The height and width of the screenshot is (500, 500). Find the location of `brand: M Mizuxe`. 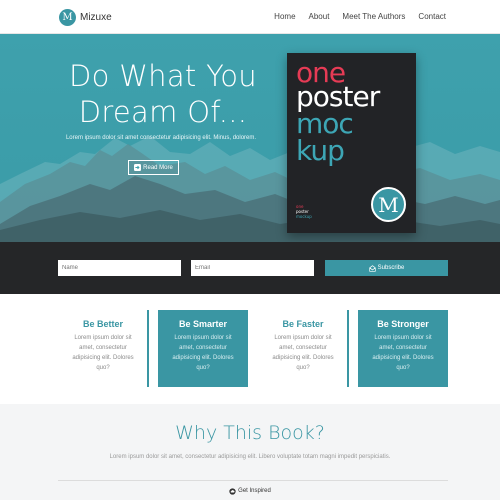

brand: M Mizuxe is located at coordinates (85, 17).